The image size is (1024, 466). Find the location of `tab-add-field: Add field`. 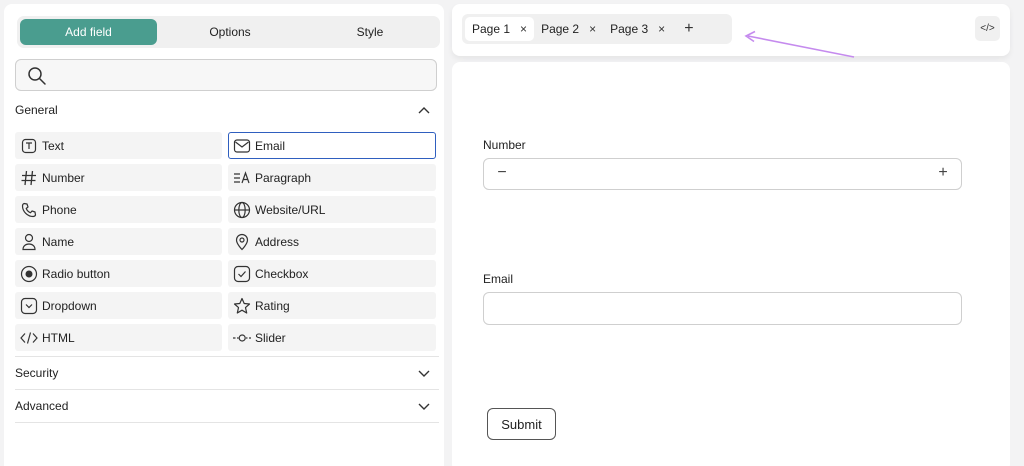

tab-add-field: Add field is located at coordinates (88, 32).